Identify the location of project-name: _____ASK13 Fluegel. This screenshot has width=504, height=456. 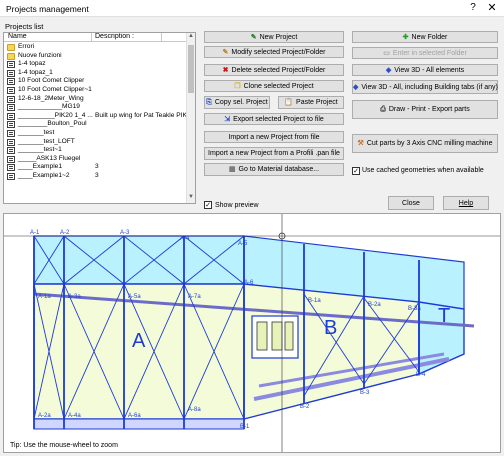
(49, 158).